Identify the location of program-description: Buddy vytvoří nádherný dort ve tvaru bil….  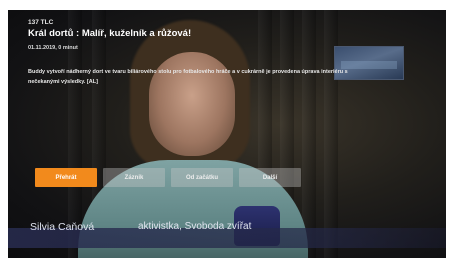
(188, 77).